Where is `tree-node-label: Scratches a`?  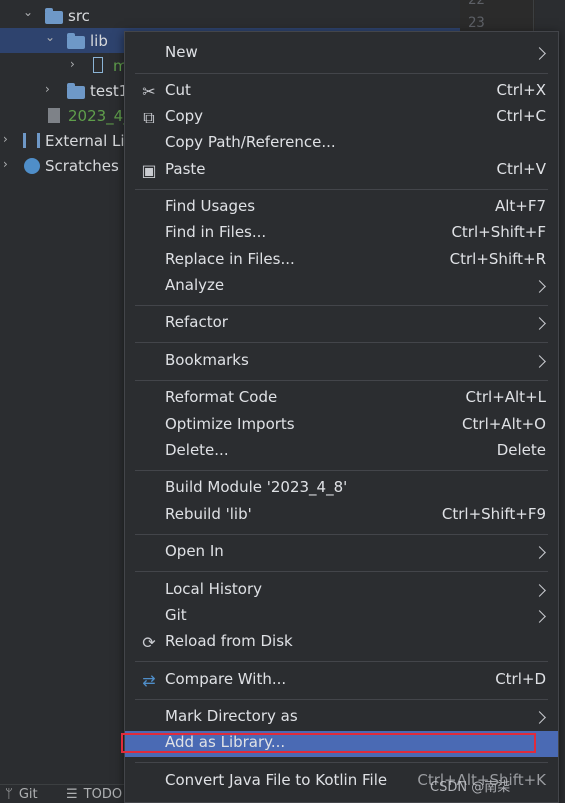
tree-node-label: Scratches a is located at coordinates (89, 166).